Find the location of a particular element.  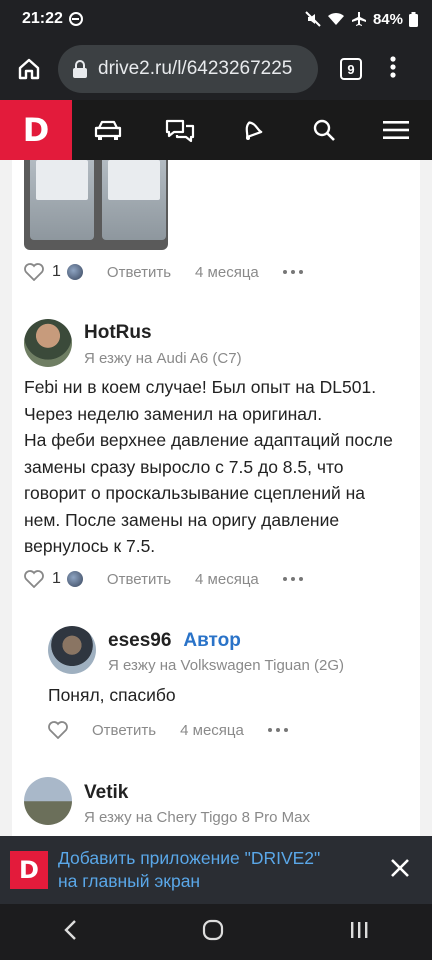

nav-search is located at coordinates (324, 130).